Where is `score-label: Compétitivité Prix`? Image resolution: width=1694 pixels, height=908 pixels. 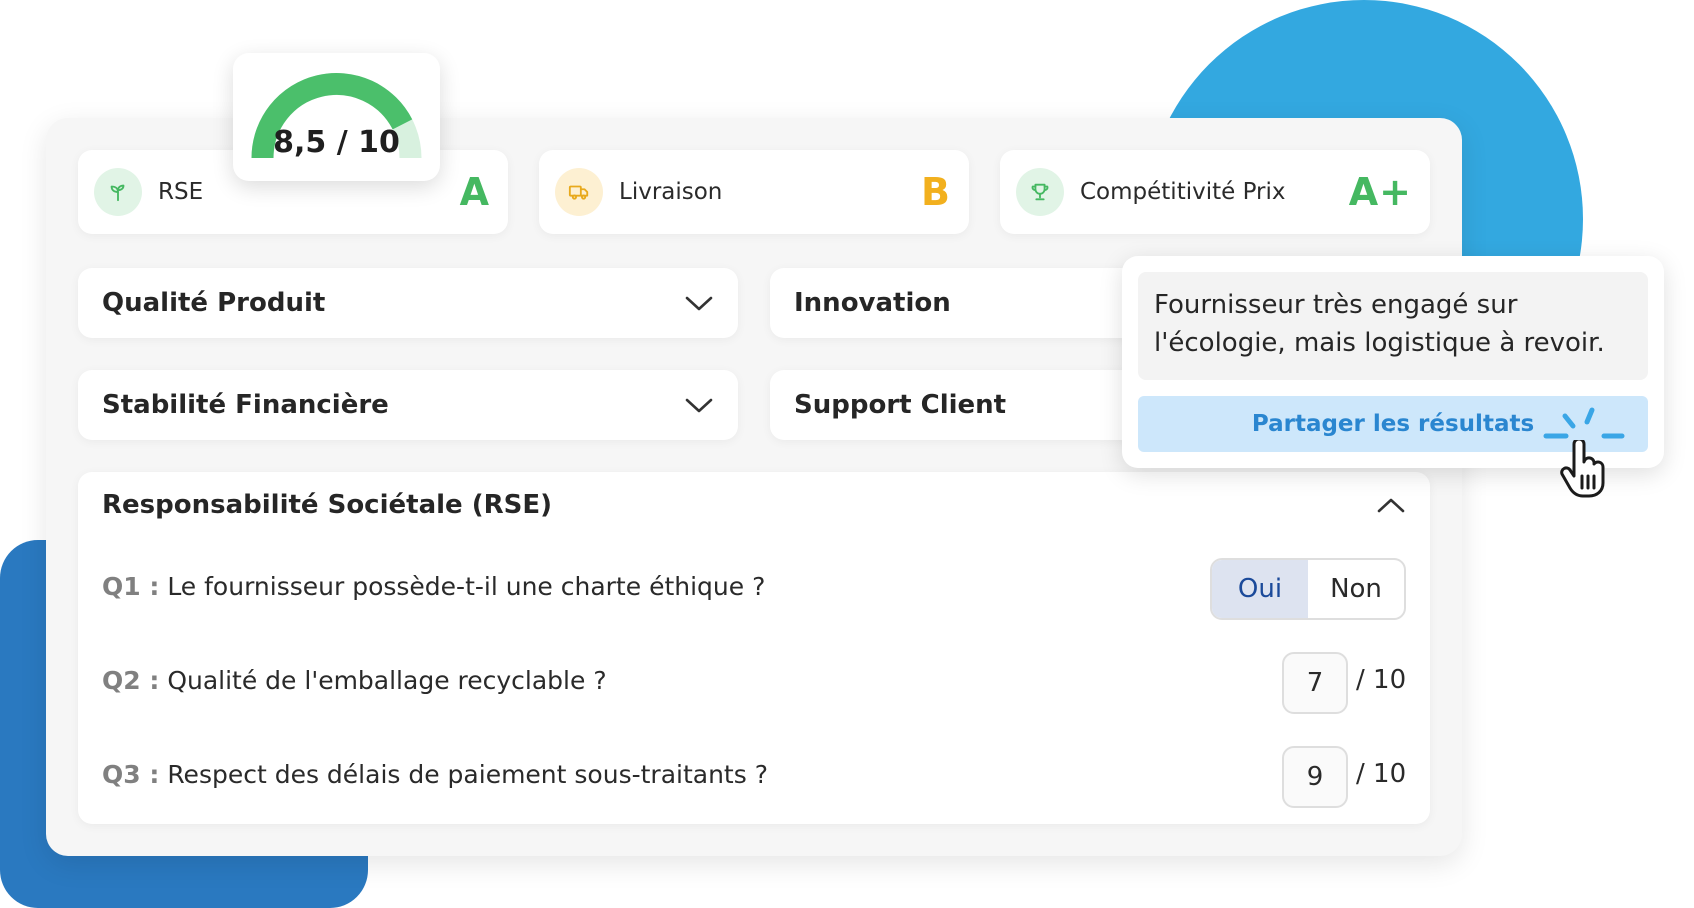 score-label: Compétitivité Prix is located at coordinates (1183, 192).